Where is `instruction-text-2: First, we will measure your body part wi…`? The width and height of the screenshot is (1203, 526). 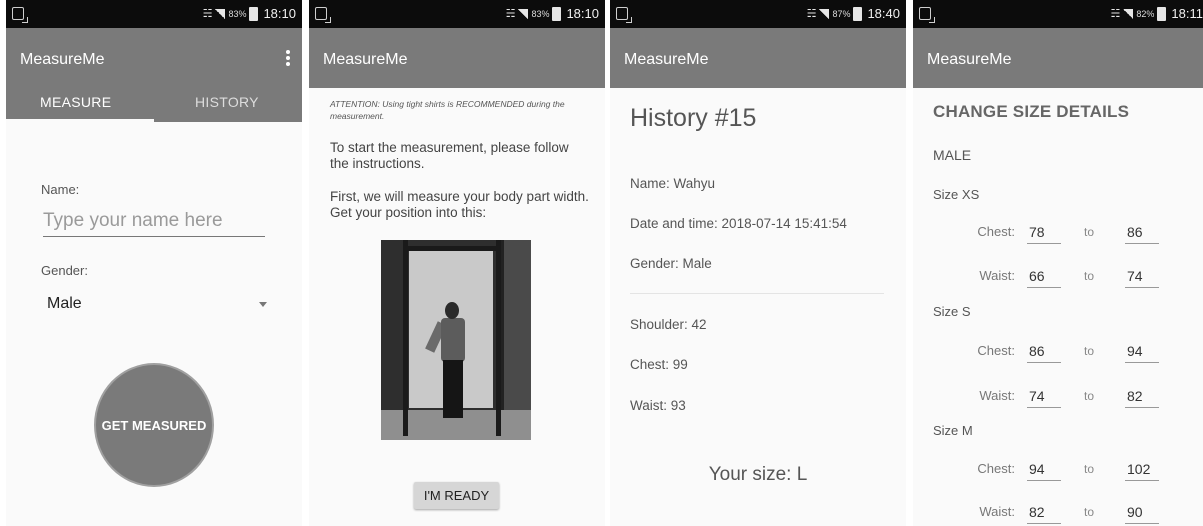 instruction-text-2: First, we will measure your body part wi… is located at coordinates (459, 204).